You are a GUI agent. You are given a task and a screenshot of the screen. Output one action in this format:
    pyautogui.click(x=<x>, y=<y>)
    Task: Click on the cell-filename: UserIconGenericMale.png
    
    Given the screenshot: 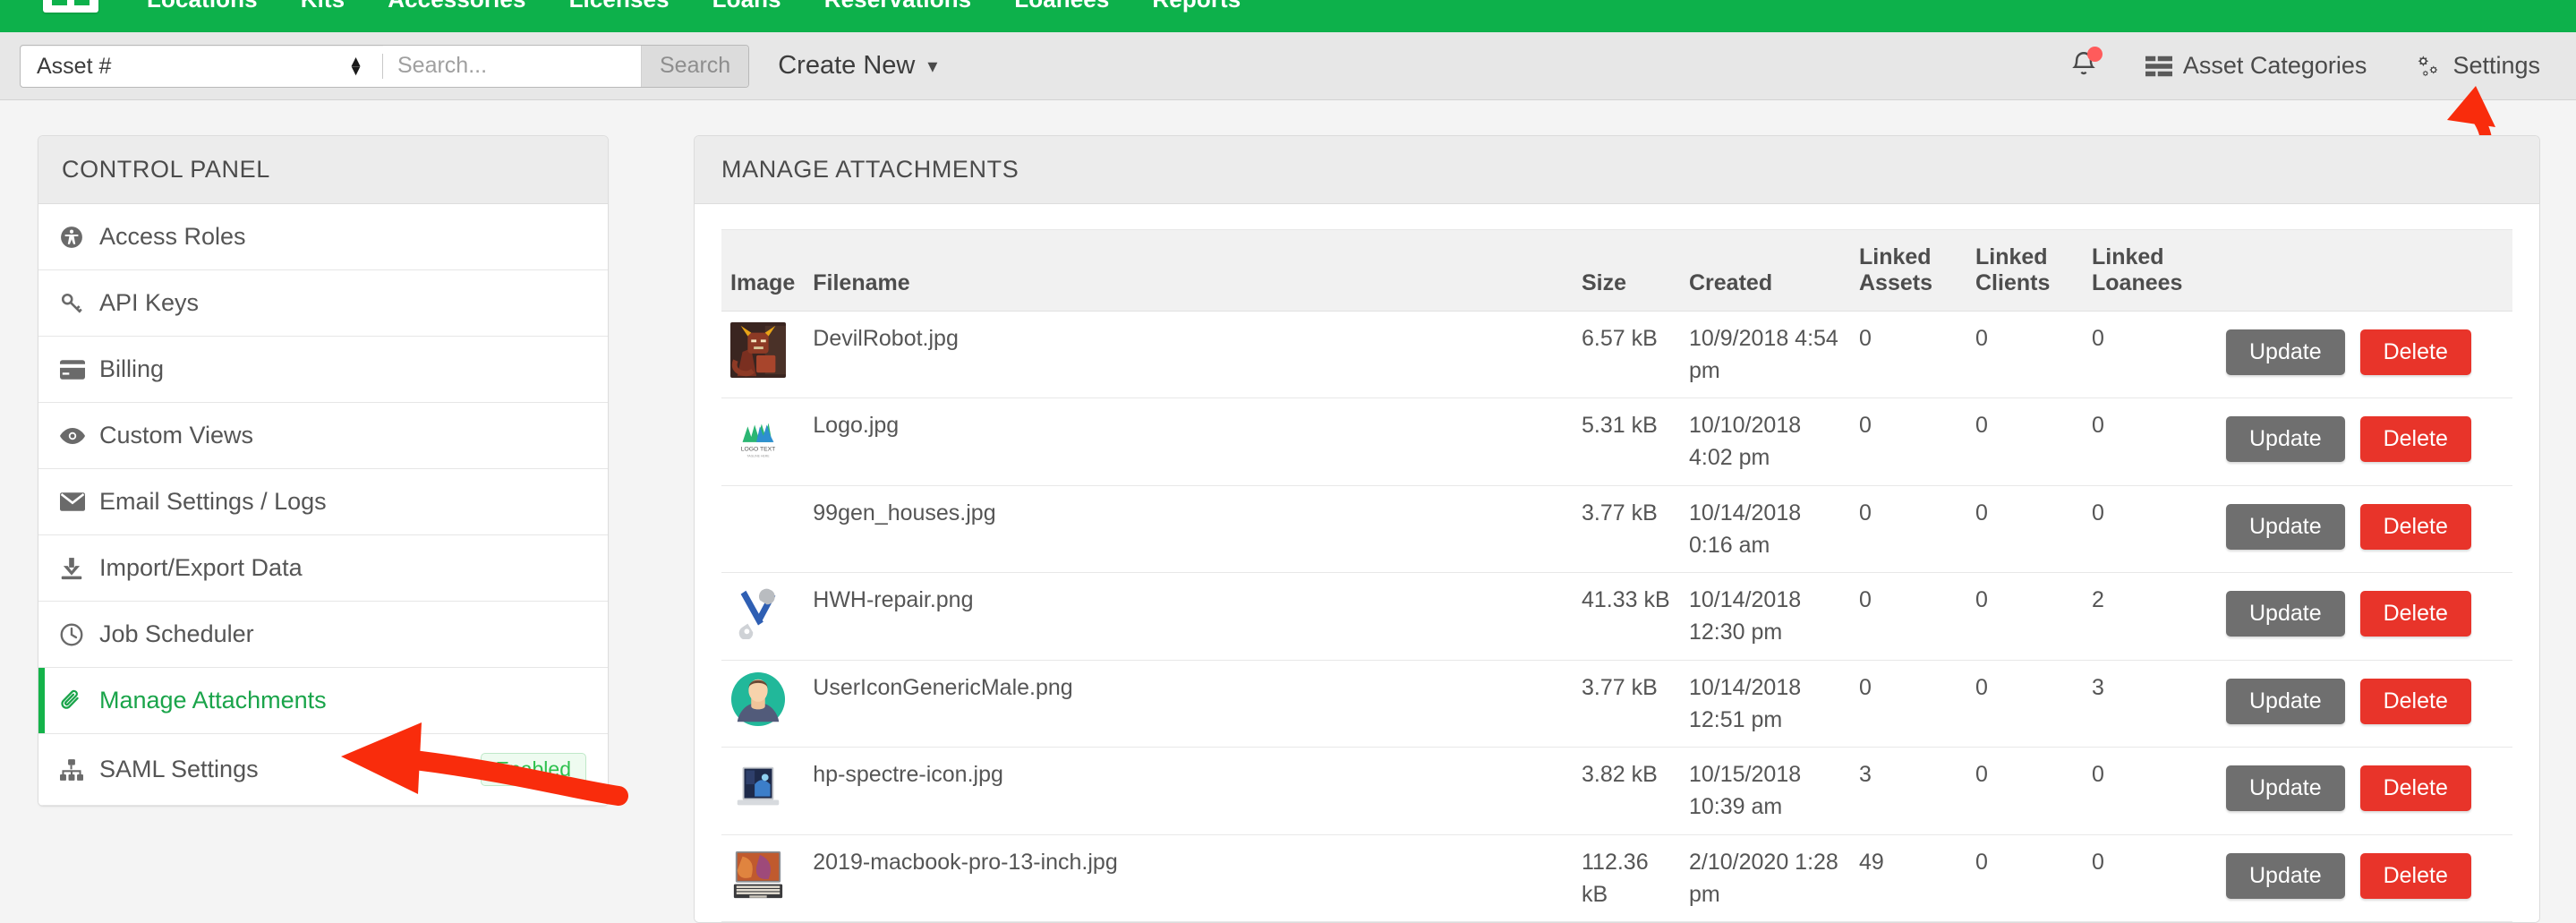 What is the action you would take?
    pyautogui.click(x=1188, y=704)
    